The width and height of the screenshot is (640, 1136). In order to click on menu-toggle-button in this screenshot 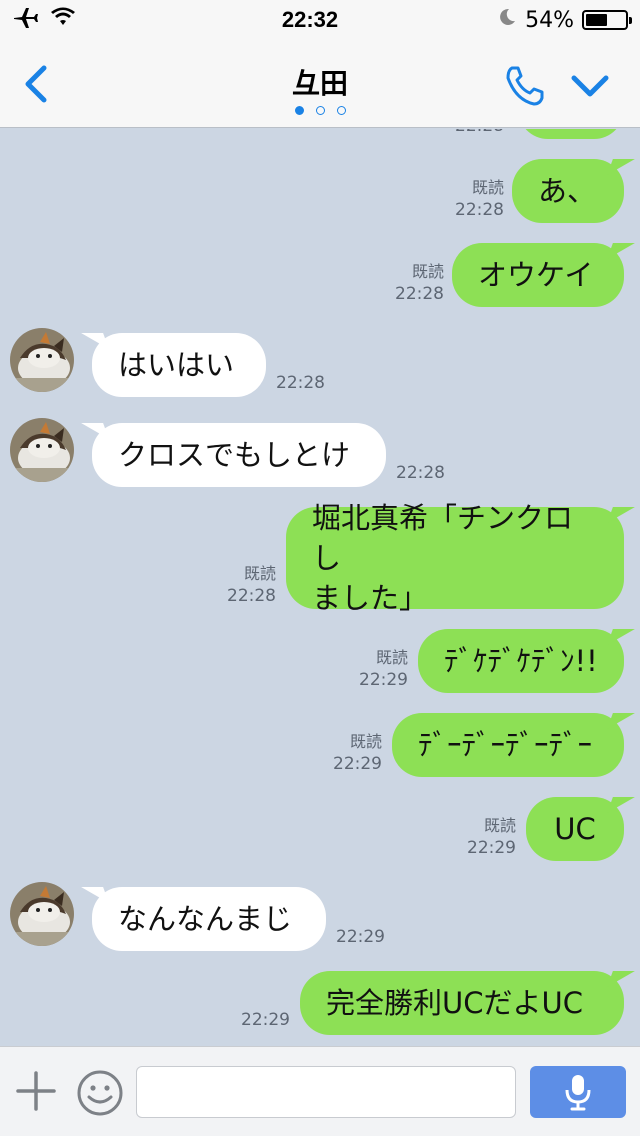, I will do `click(590, 86)`.